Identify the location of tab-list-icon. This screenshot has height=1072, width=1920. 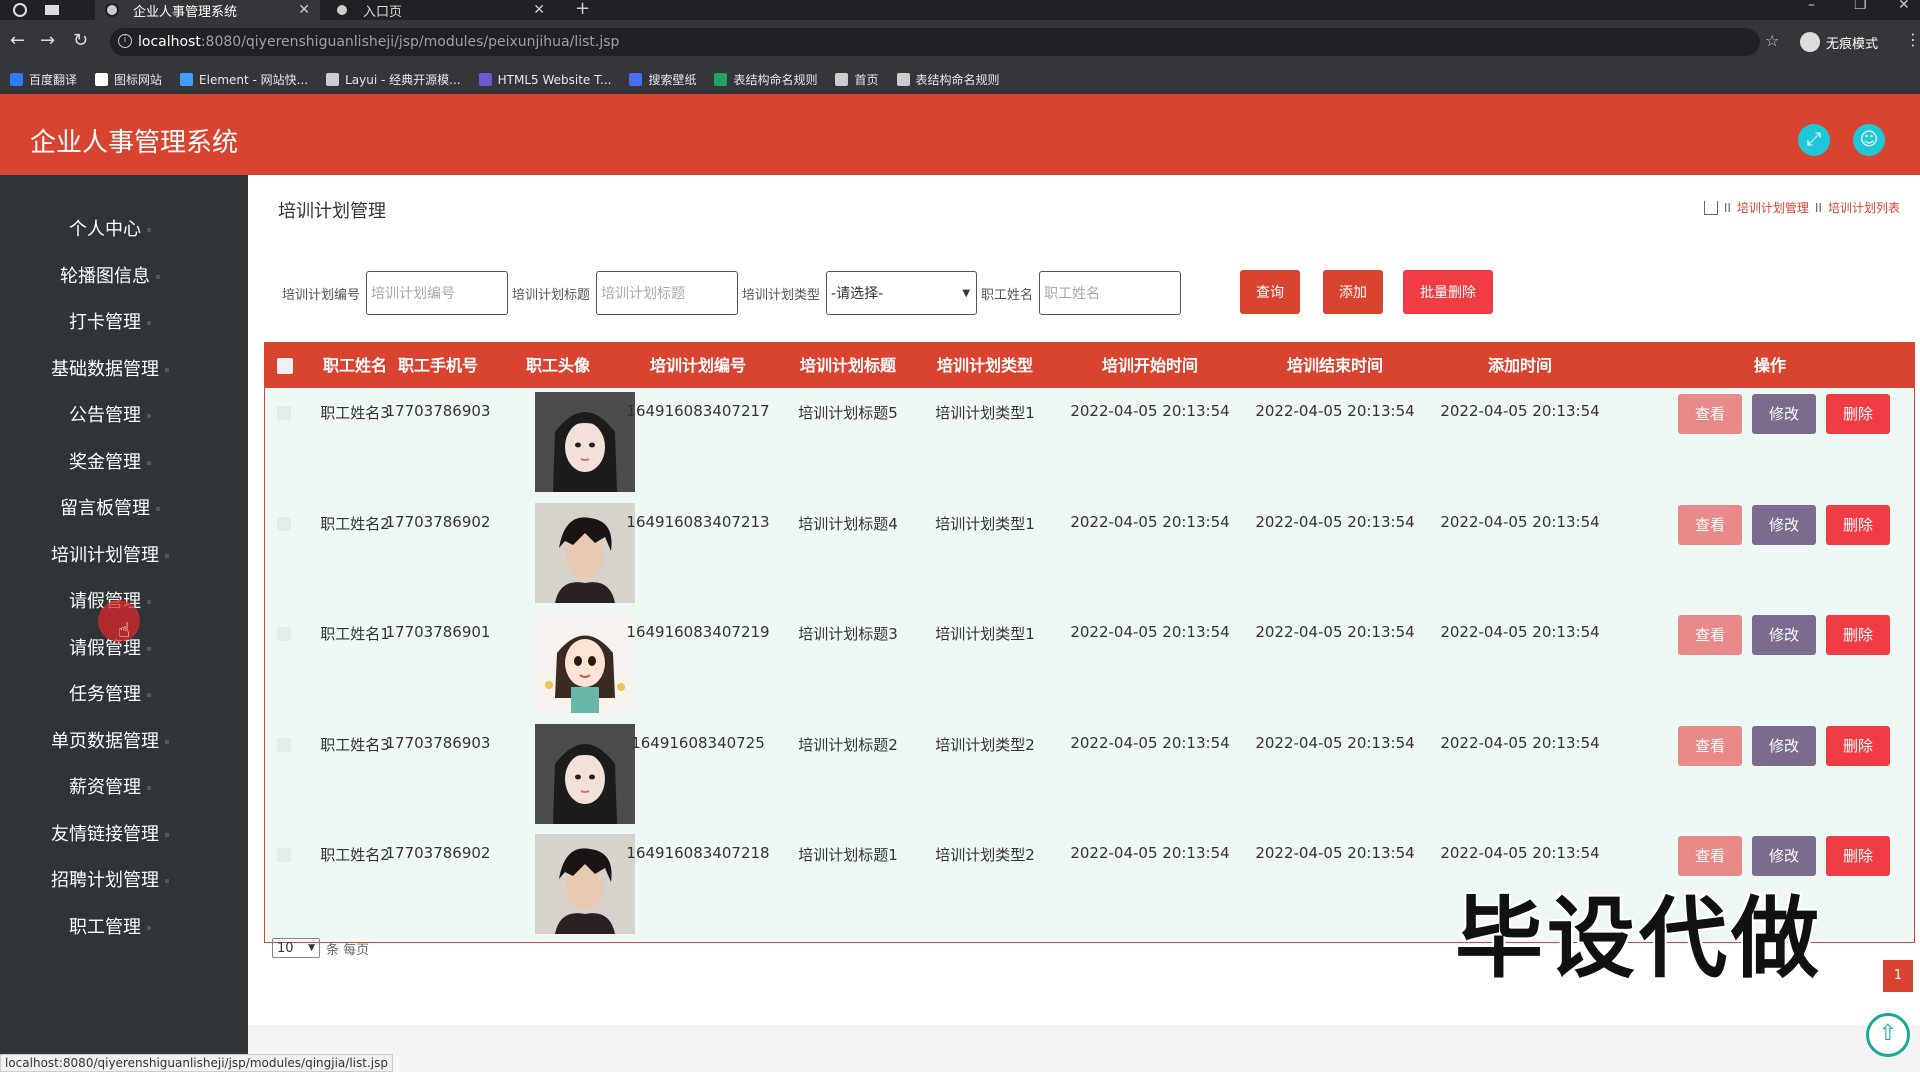
(52, 9).